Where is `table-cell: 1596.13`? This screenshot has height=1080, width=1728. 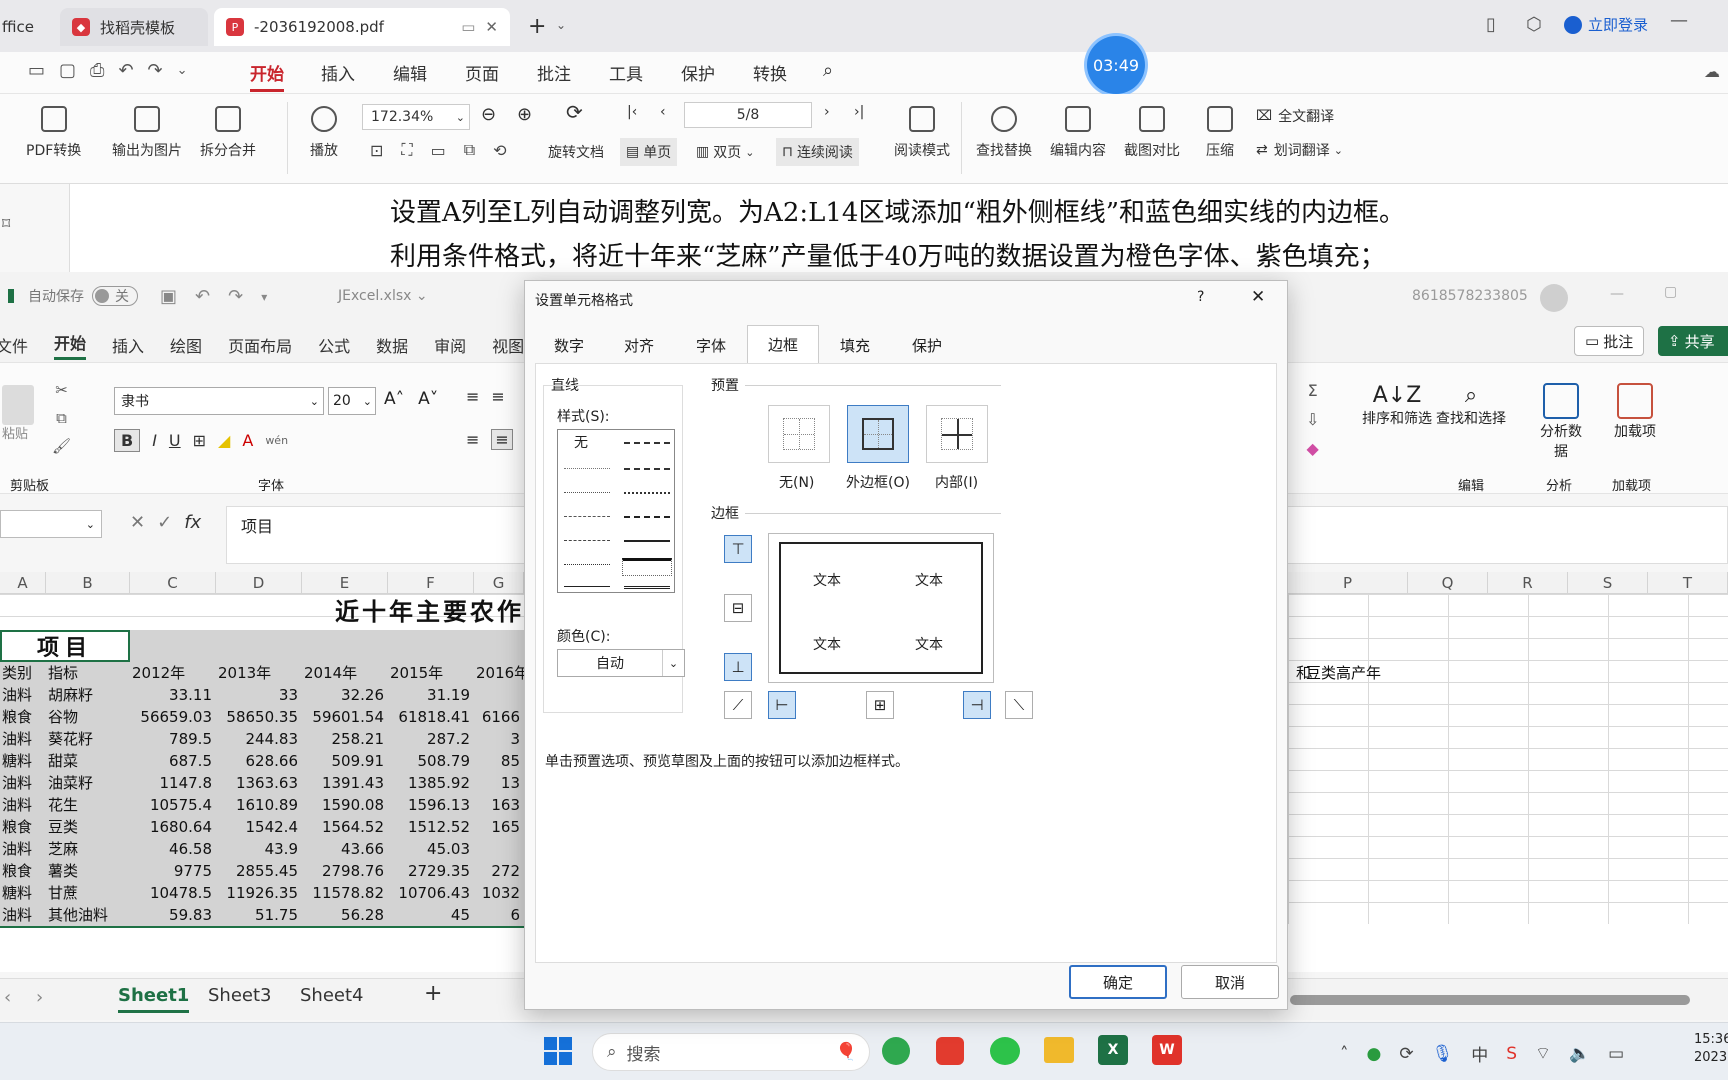
table-cell: 1596.13 is located at coordinates (431, 805).